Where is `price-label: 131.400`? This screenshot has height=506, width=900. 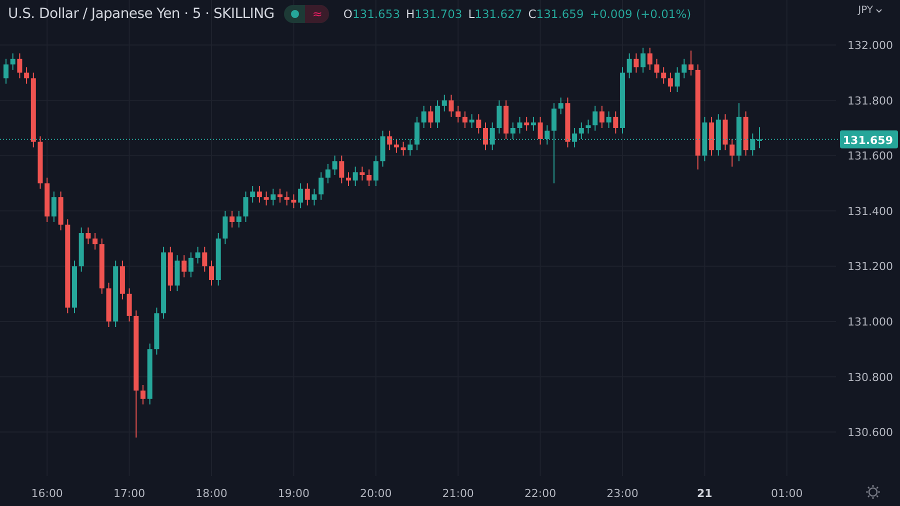 price-label: 131.400 is located at coordinates (870, 211).